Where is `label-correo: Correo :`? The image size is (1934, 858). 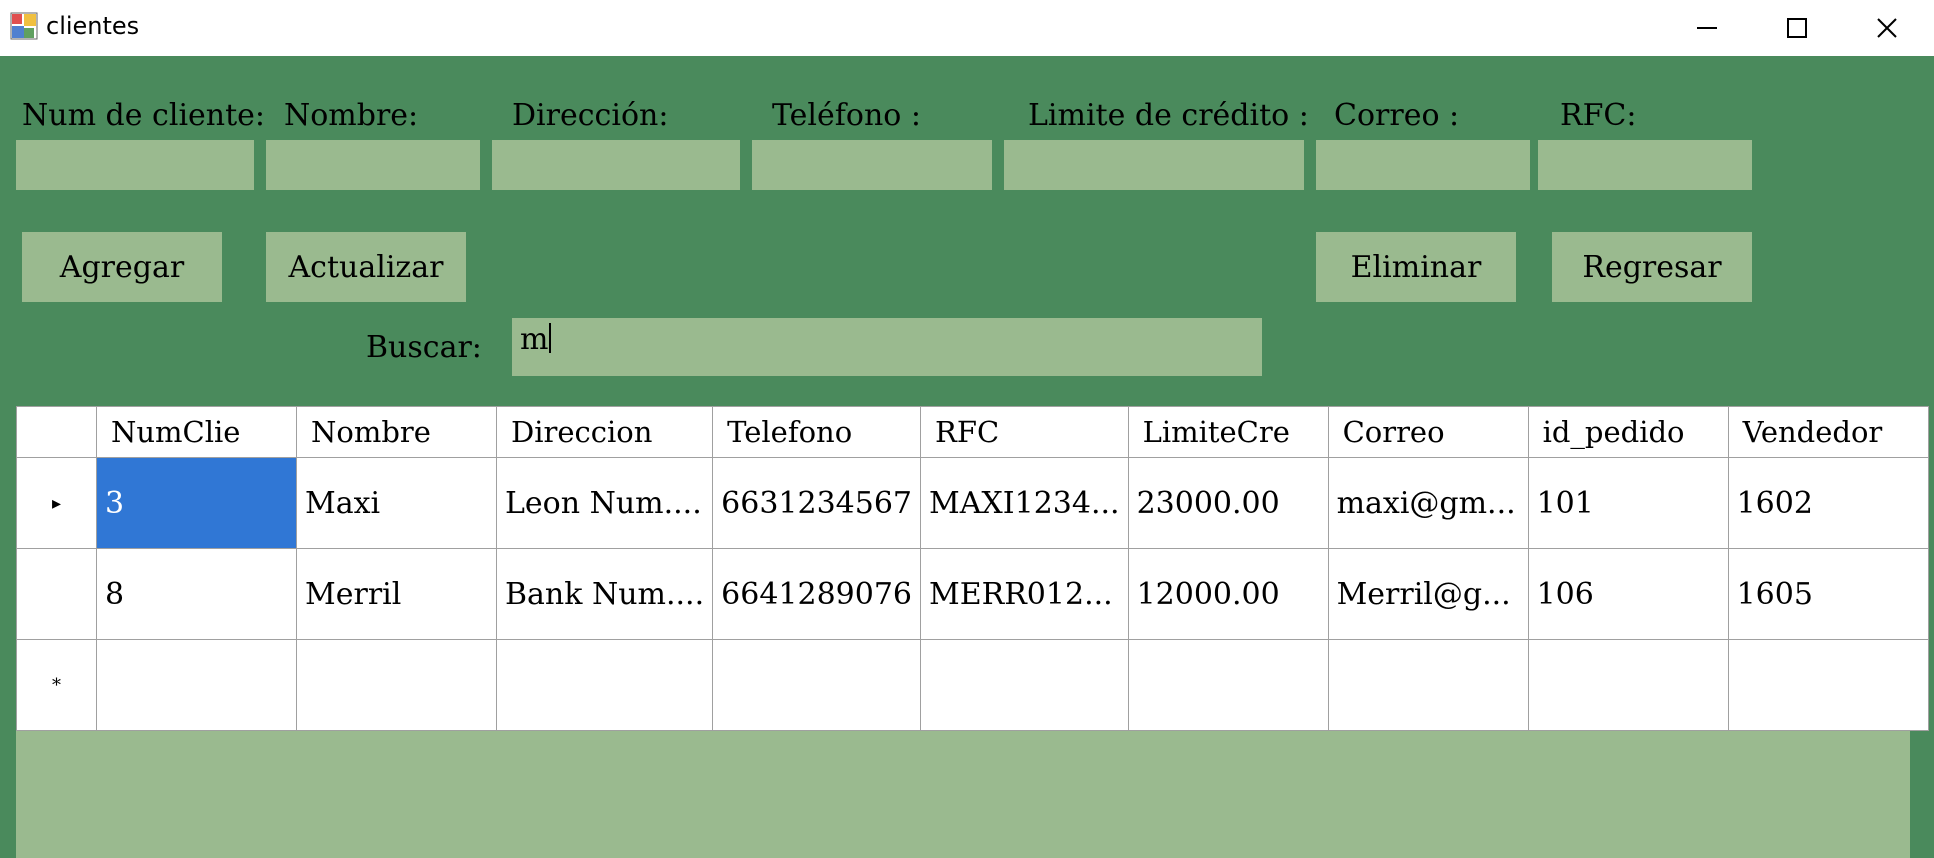 label-correo: Correo : is located at coordinates (1397, 115).